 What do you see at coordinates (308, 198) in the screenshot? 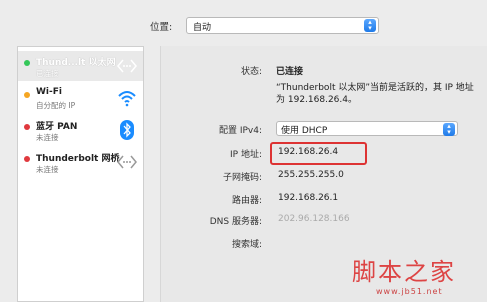
I see `router-value: 192.168.26.1` at bounding box center [308, 198].